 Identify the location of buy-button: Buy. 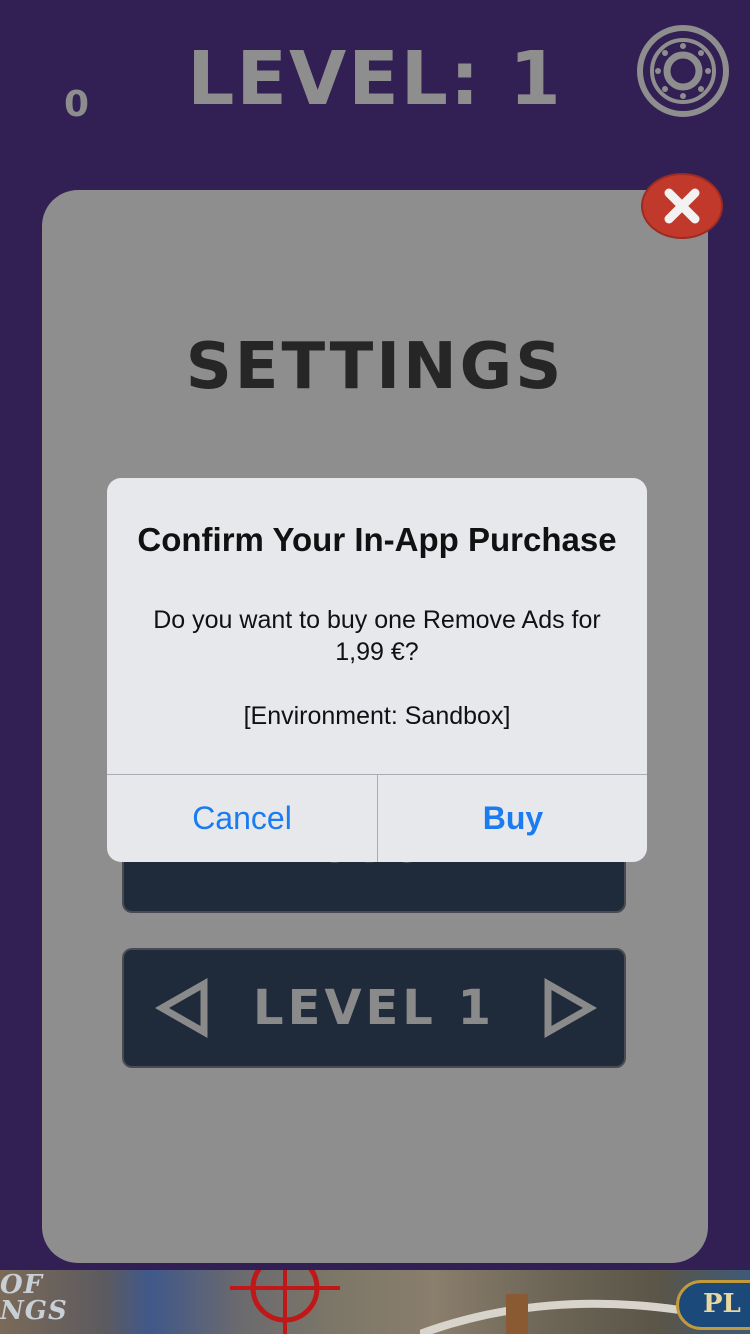
(512, 818).